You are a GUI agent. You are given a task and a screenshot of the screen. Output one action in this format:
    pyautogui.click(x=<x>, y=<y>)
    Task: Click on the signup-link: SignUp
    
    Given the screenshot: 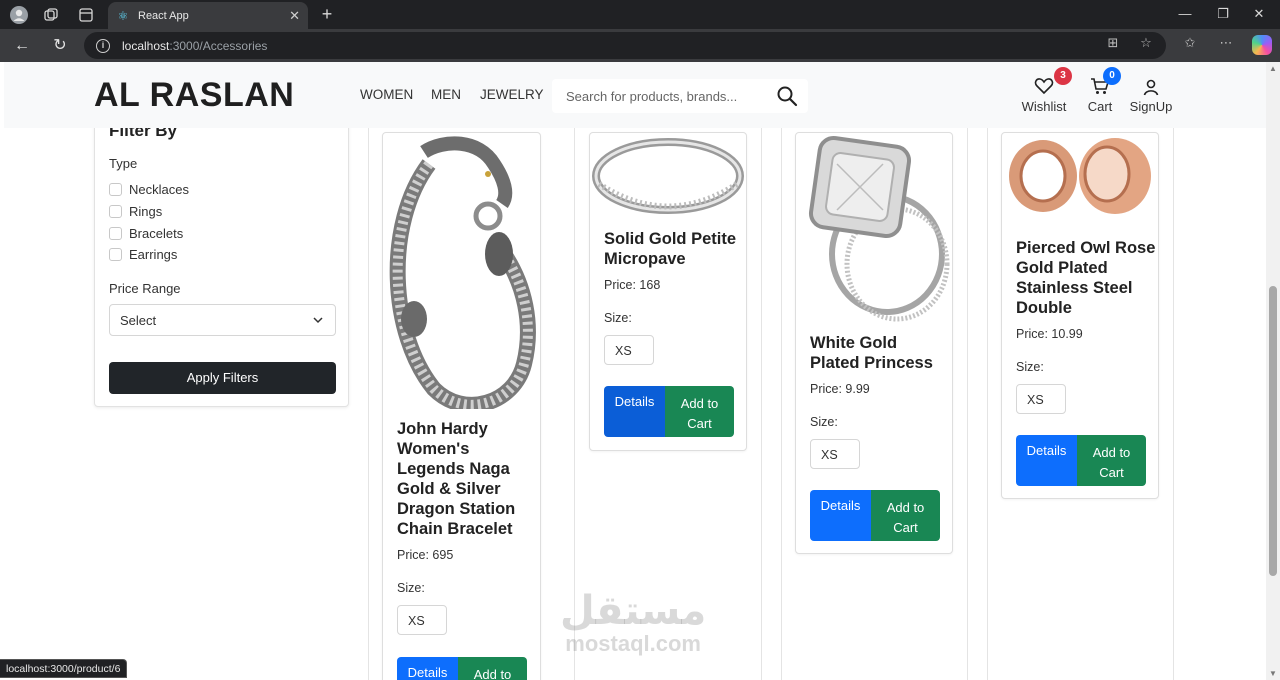 What is the action you would take?
    pyautogui.click(x=1151, y=94)
    